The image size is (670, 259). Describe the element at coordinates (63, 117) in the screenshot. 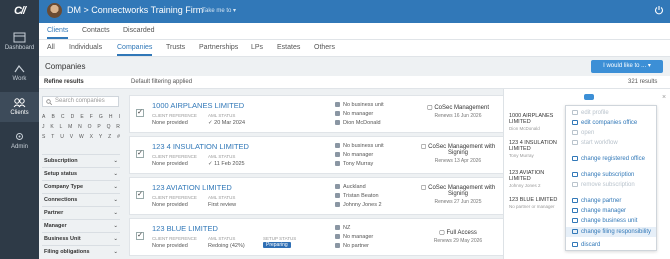

I see `letter-filter: C` at that location.